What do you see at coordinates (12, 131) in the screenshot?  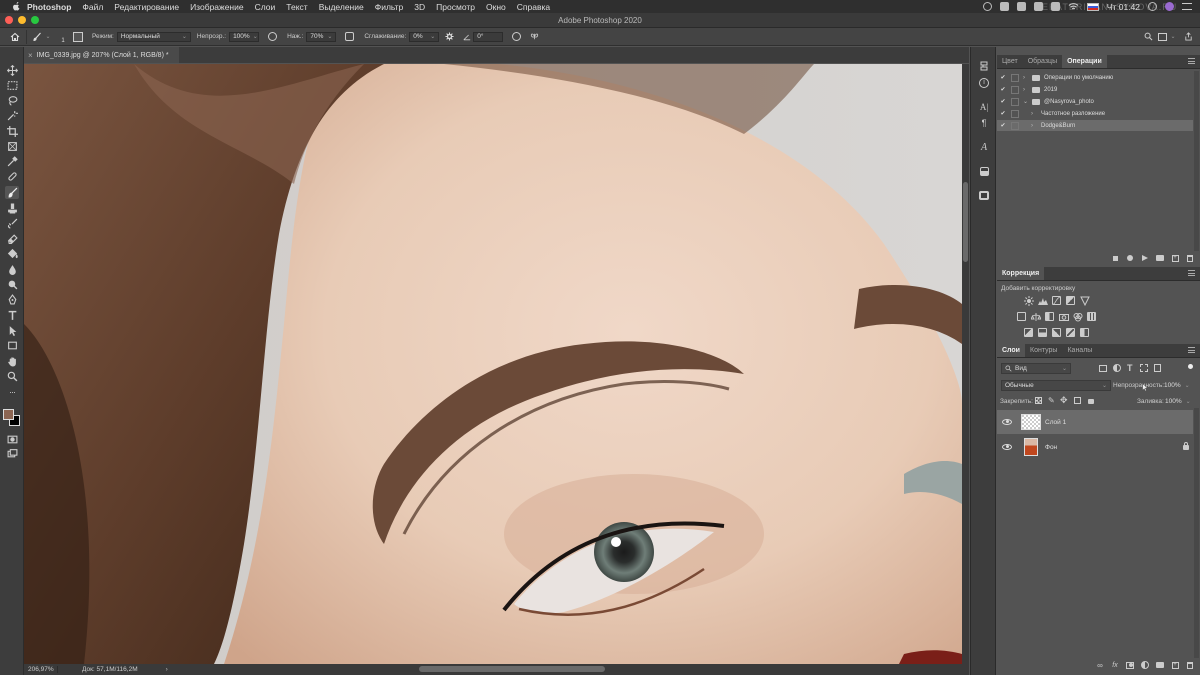 I see `crop-tool` at bounding box center [12, 131].